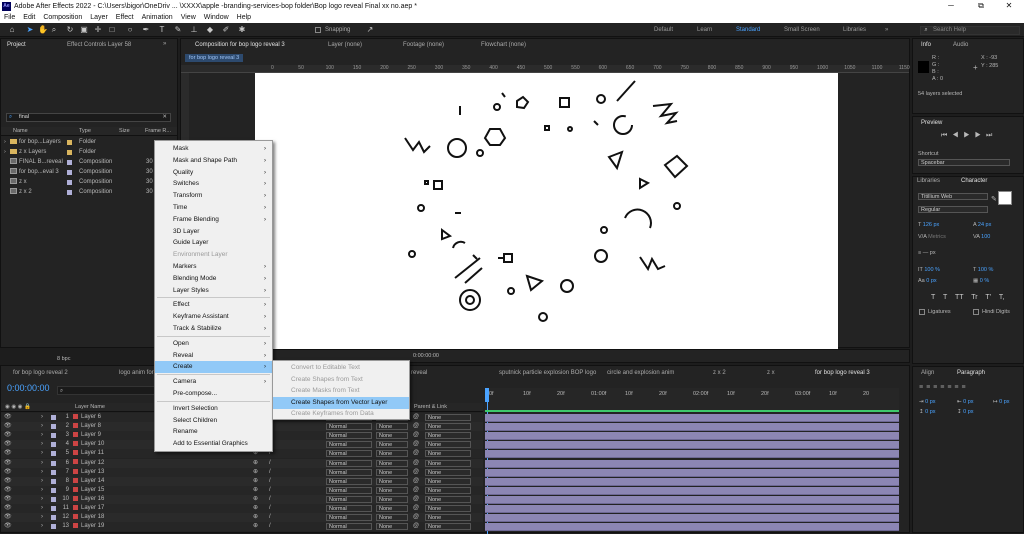 The image size is (1024, 534). Describe the element at coordinates (640, 373) in the screenshot. I see `timeline-tab: circle and explosion anim` at that location.